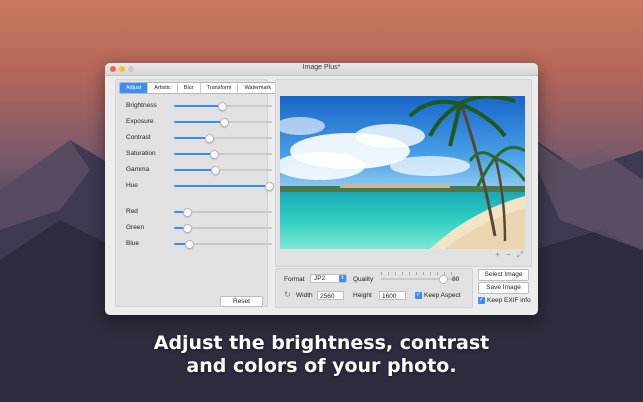 Image resolution: width=643 pixels, height=402 pixels. Describe the element at coordinates (362, 295) in the screenshot. I see `height-label: Height` at that location.